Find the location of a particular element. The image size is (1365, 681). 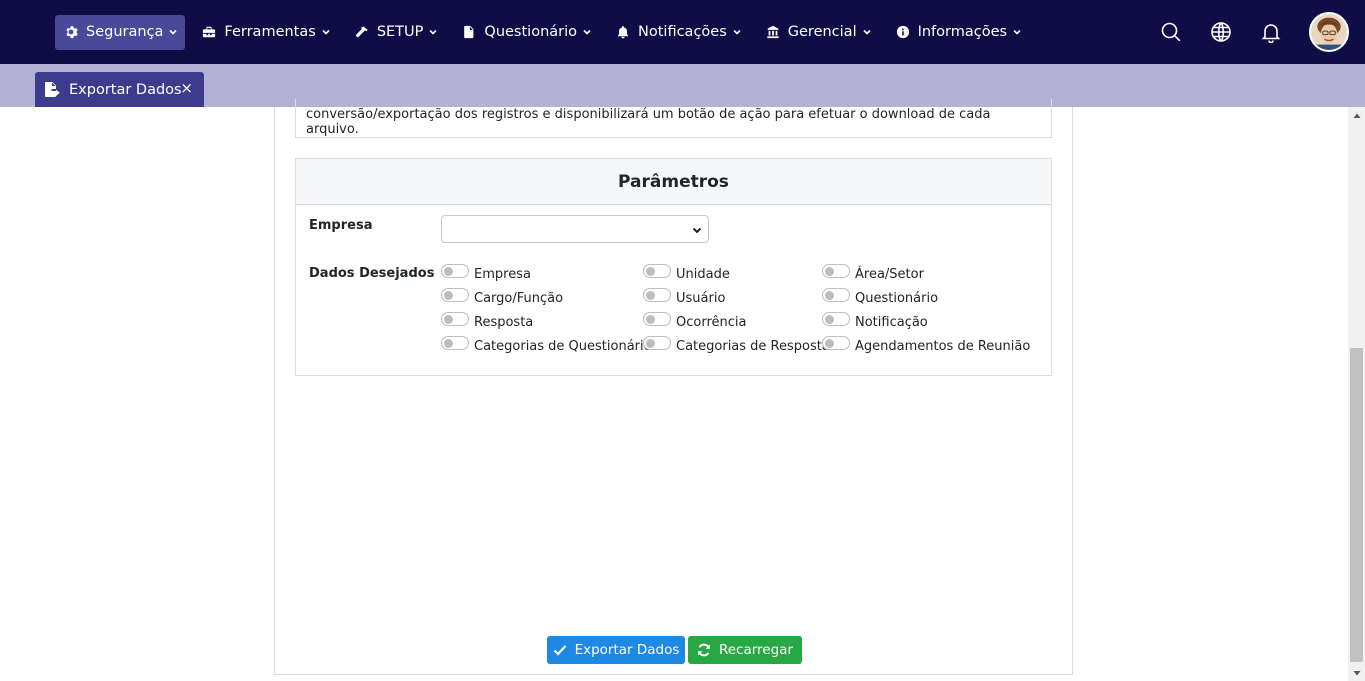

language-button is located at coordinates (1221, 32).